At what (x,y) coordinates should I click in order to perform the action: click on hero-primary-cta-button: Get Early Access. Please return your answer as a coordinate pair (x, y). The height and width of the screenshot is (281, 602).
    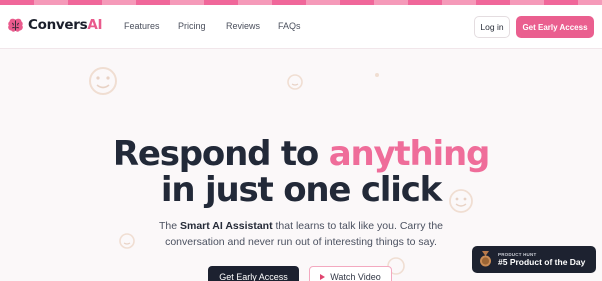
    Looking at the image, I should click on (253, 273).